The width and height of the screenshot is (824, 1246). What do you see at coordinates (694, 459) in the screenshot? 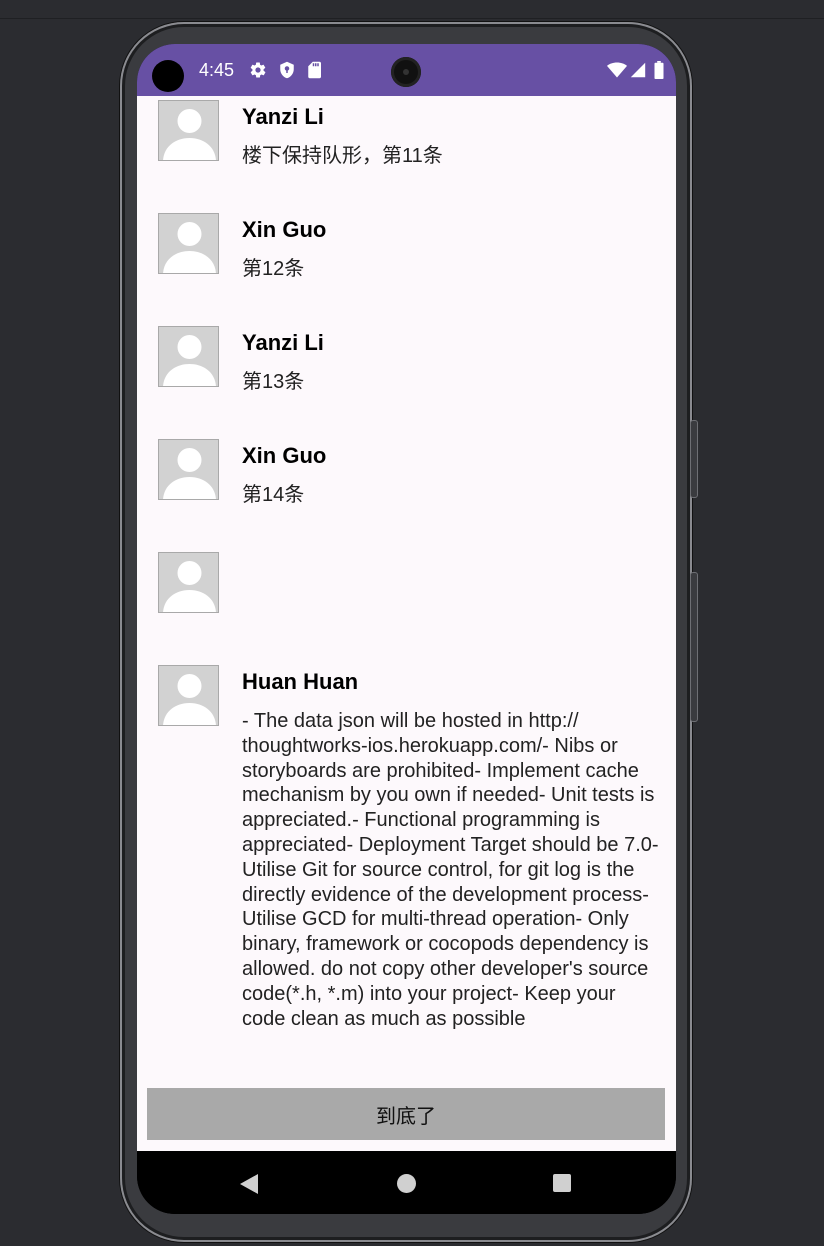
I see `volume-button` at bounding box center [694, 459].